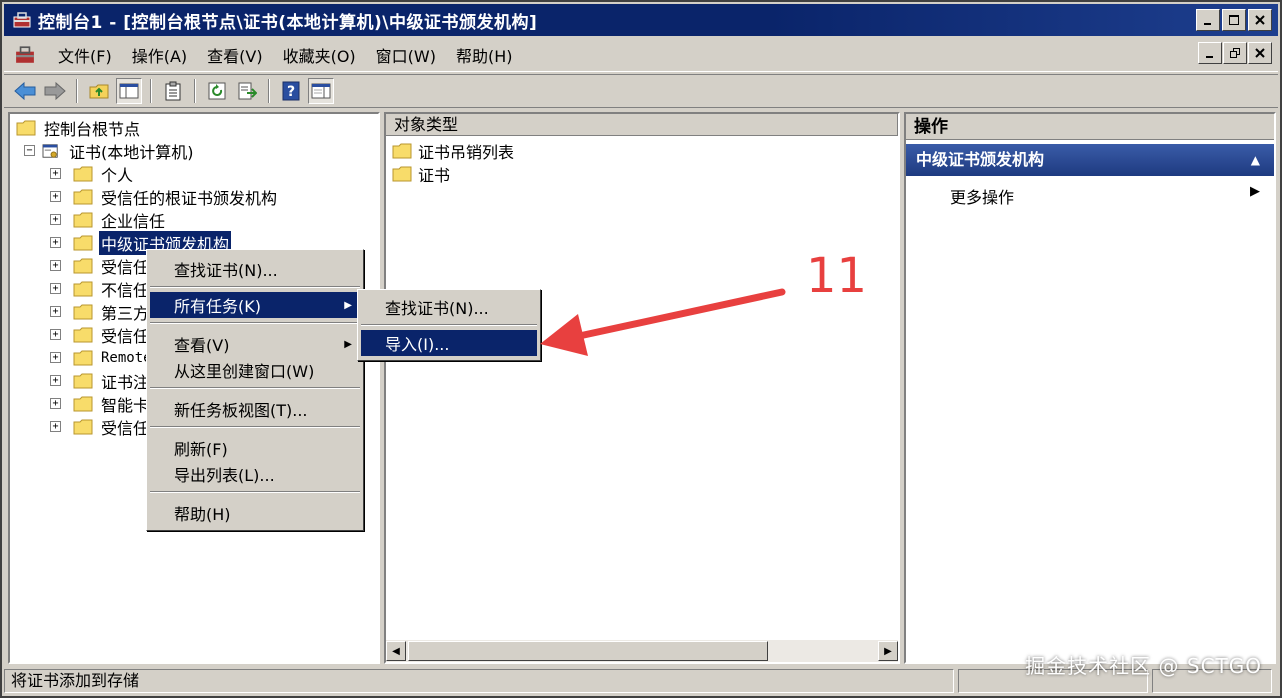 This screenshot has height=698, width=1282. Describe the element at coordinates (453, 150) in the screenshot. I see `list-item: 证书吊销列表` at that location.